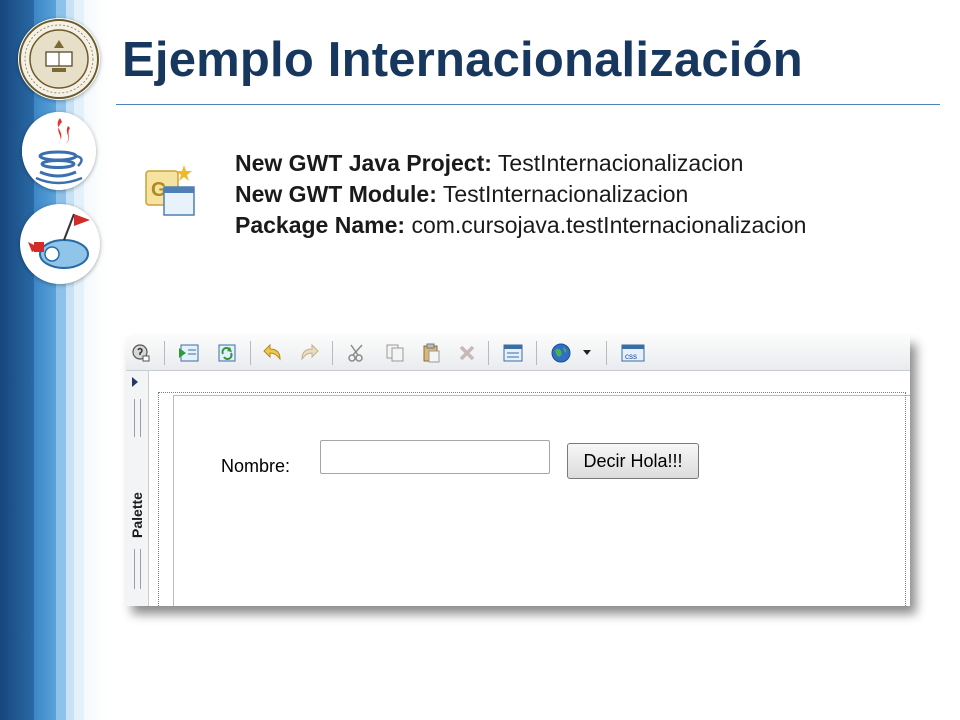 Image resolution: width=960 pixels, height=720 pixels. What do you see at coordinates (309, 353) in the screenshot?
I see `redo-icon` at bounding box center [309, 353].